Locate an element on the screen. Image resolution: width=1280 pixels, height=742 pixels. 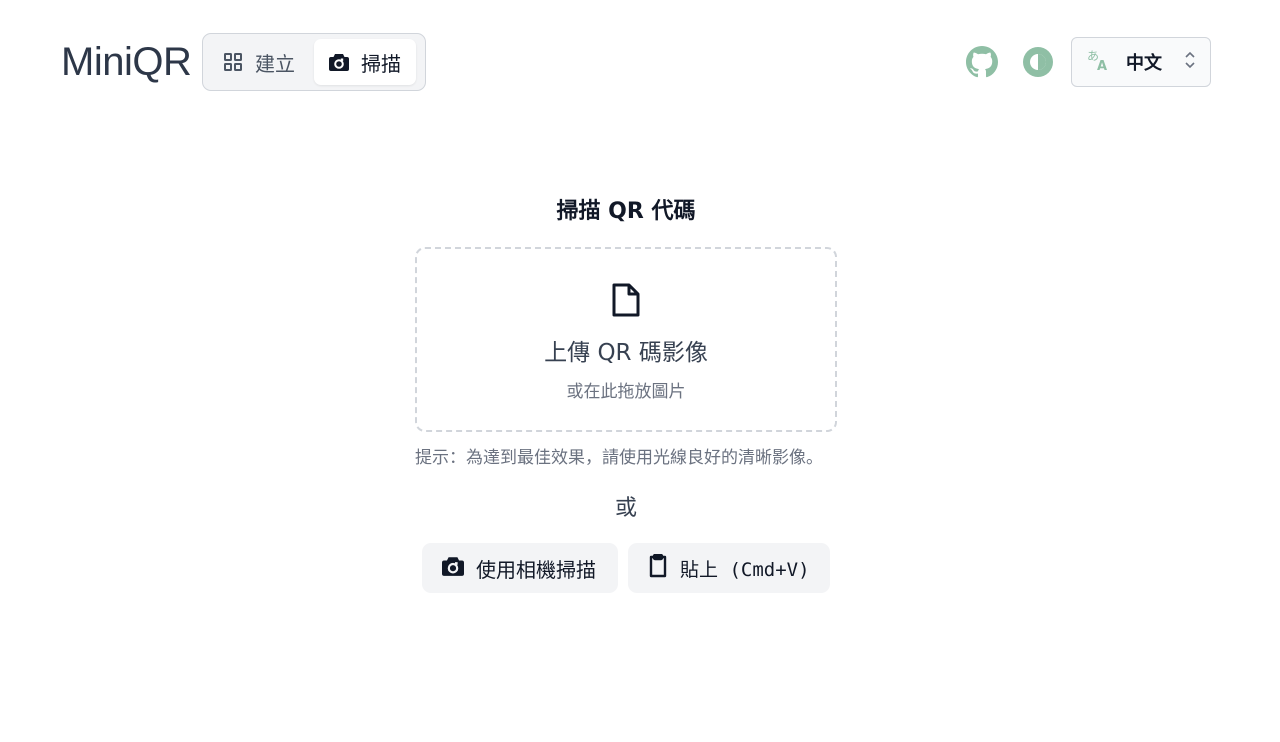
hint-text: 提示：為達到最佳效果，請使用光線良好的清晰影像。 is located at coordinates (619, 458).